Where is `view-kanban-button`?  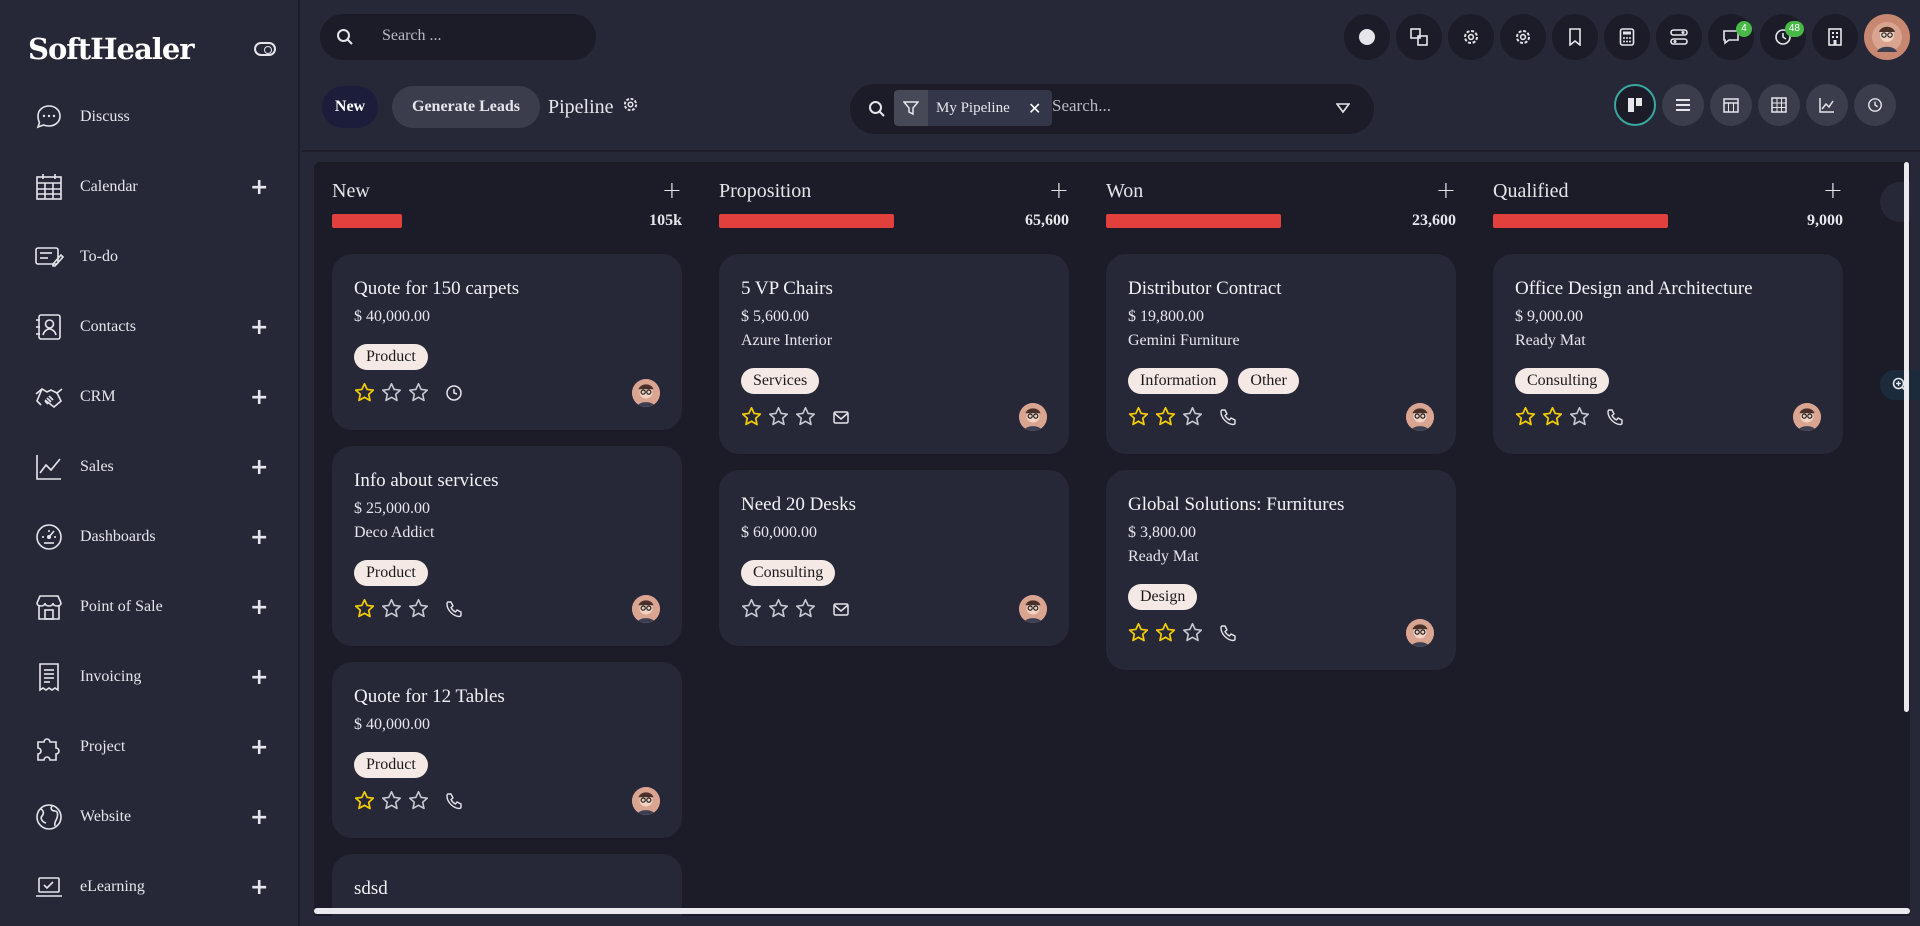
view-kanban-button is located at coordinates (1635, 105).